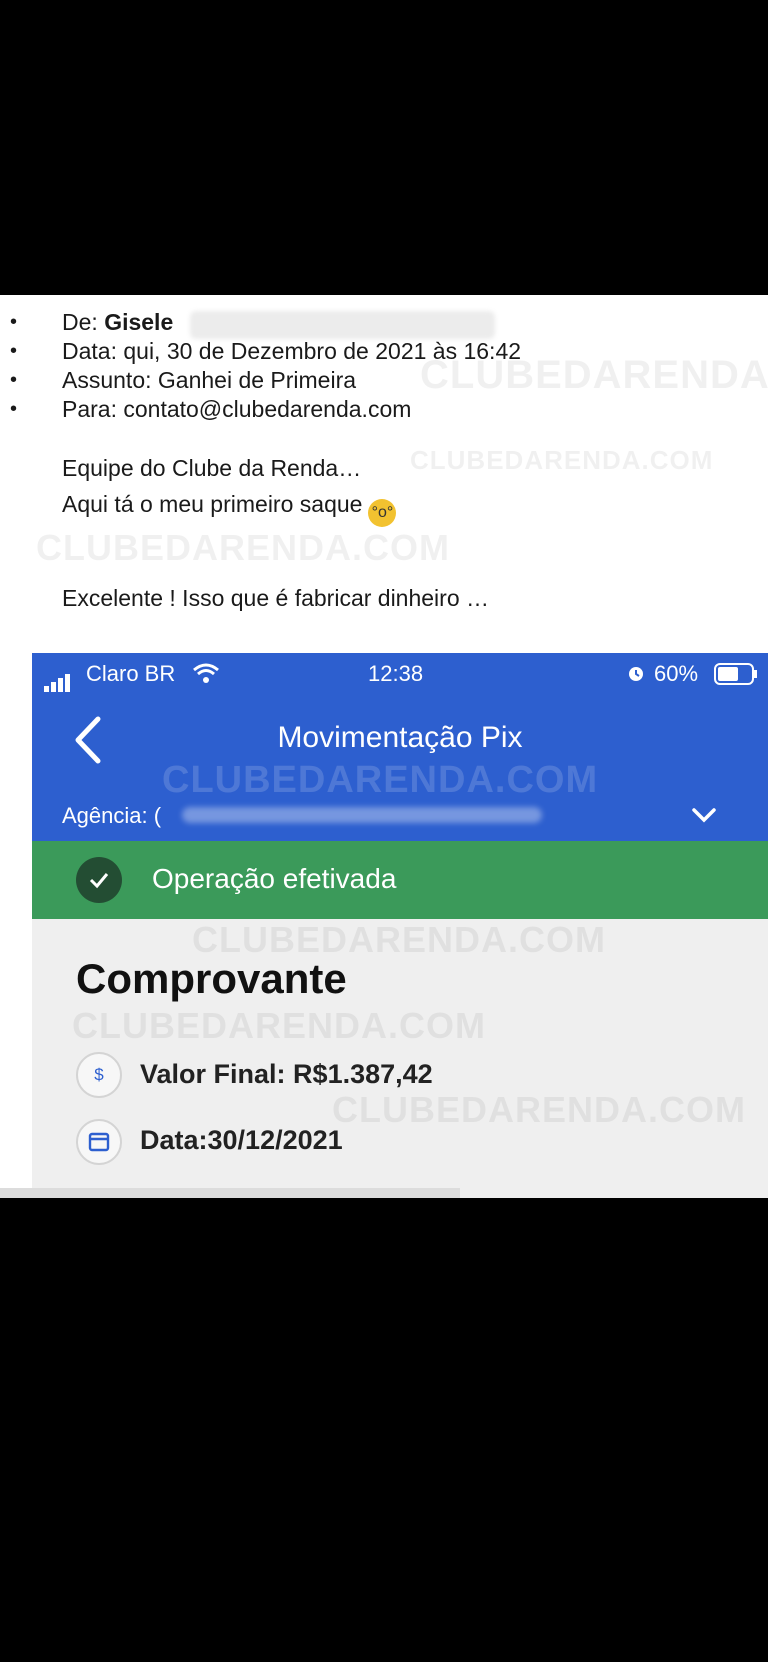 The height and width of the screenshot is (1662, 768). Describe the element at coordinates (139, 322) in the screenshot. I see `from-name: Gisele` at that location.